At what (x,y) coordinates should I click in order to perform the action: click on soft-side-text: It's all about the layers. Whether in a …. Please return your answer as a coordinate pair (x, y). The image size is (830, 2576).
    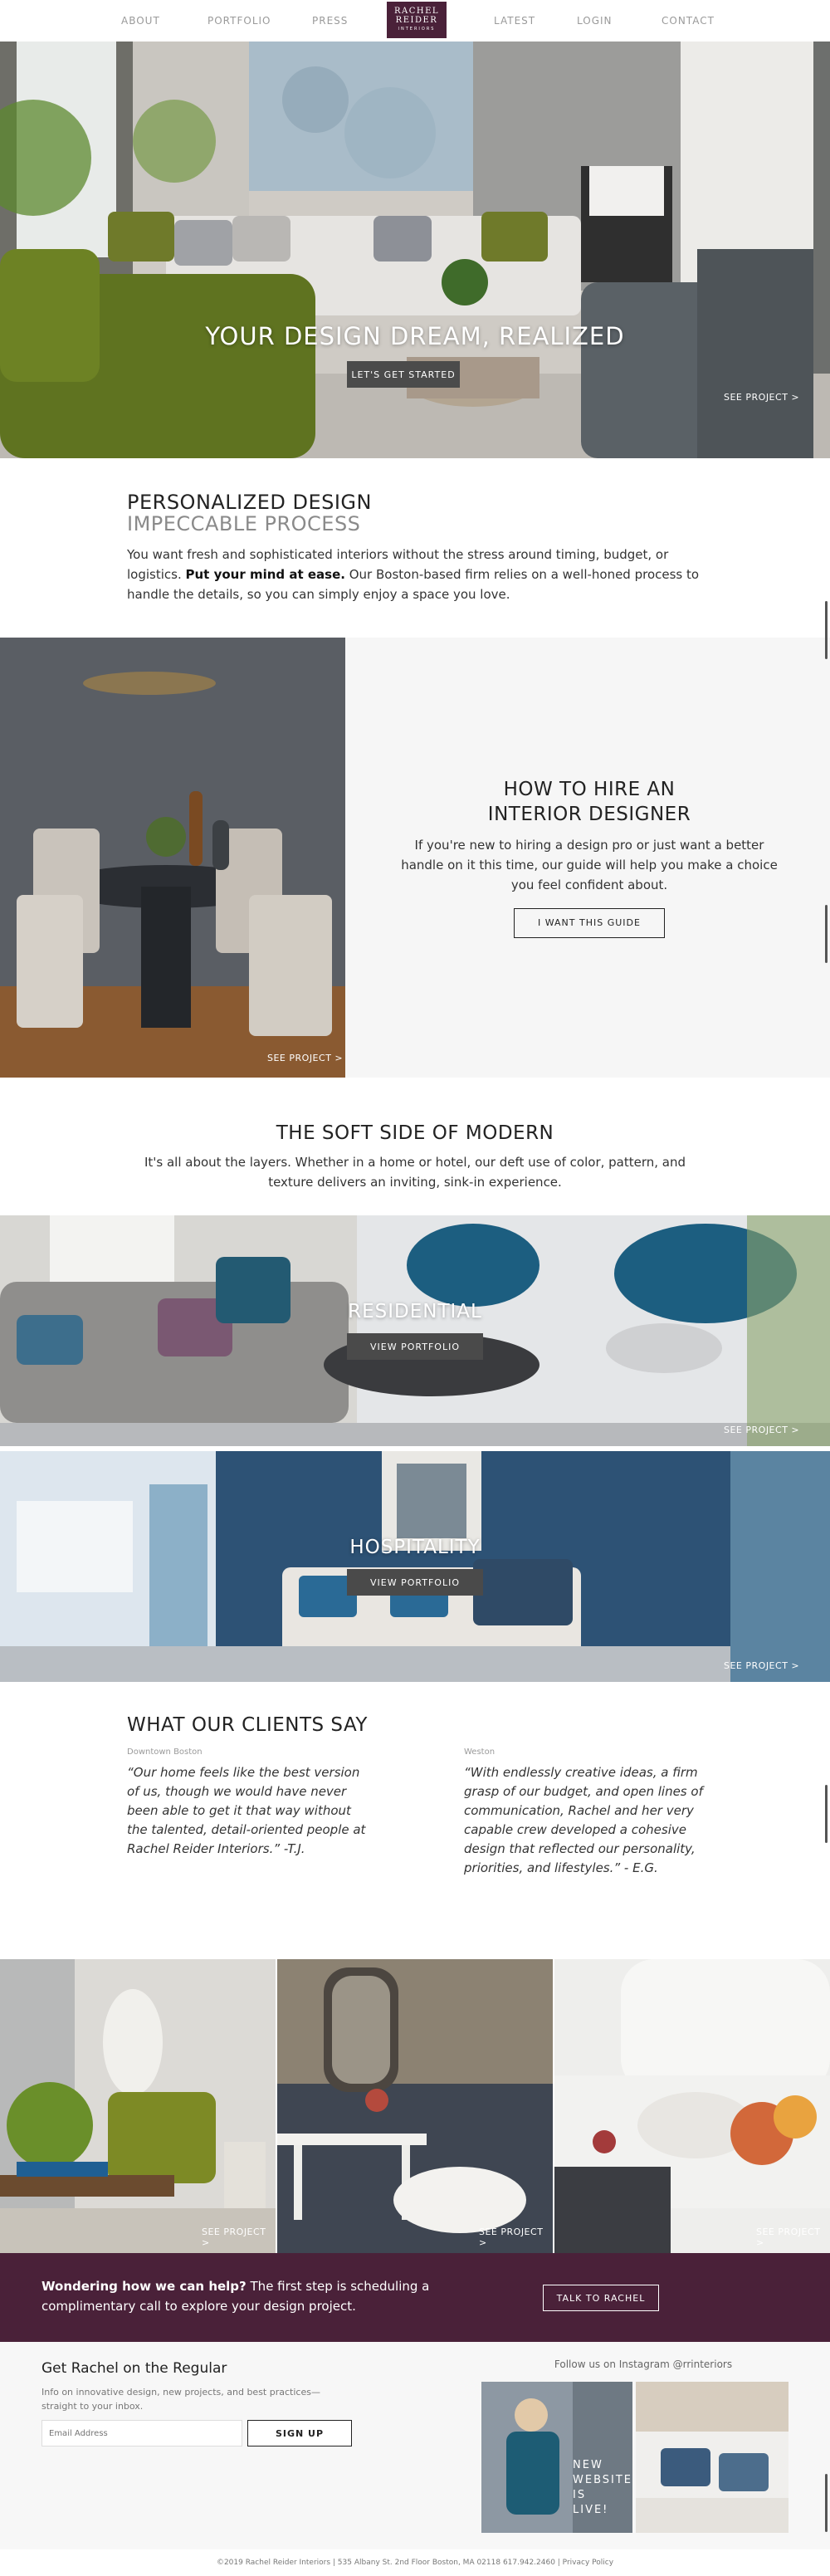
    Looking at the image, I should click on (415, 1172).